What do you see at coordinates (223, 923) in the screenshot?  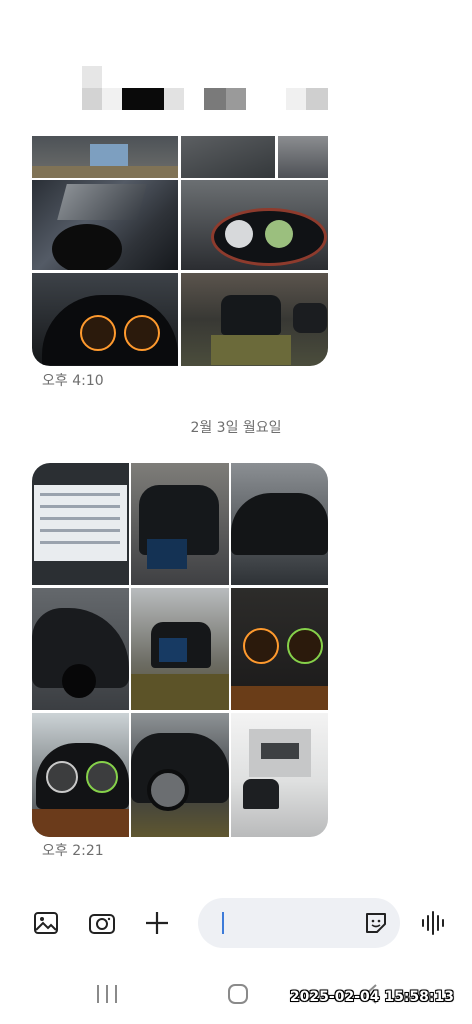 I see `text-cursor` at bounding box center [223, 923].